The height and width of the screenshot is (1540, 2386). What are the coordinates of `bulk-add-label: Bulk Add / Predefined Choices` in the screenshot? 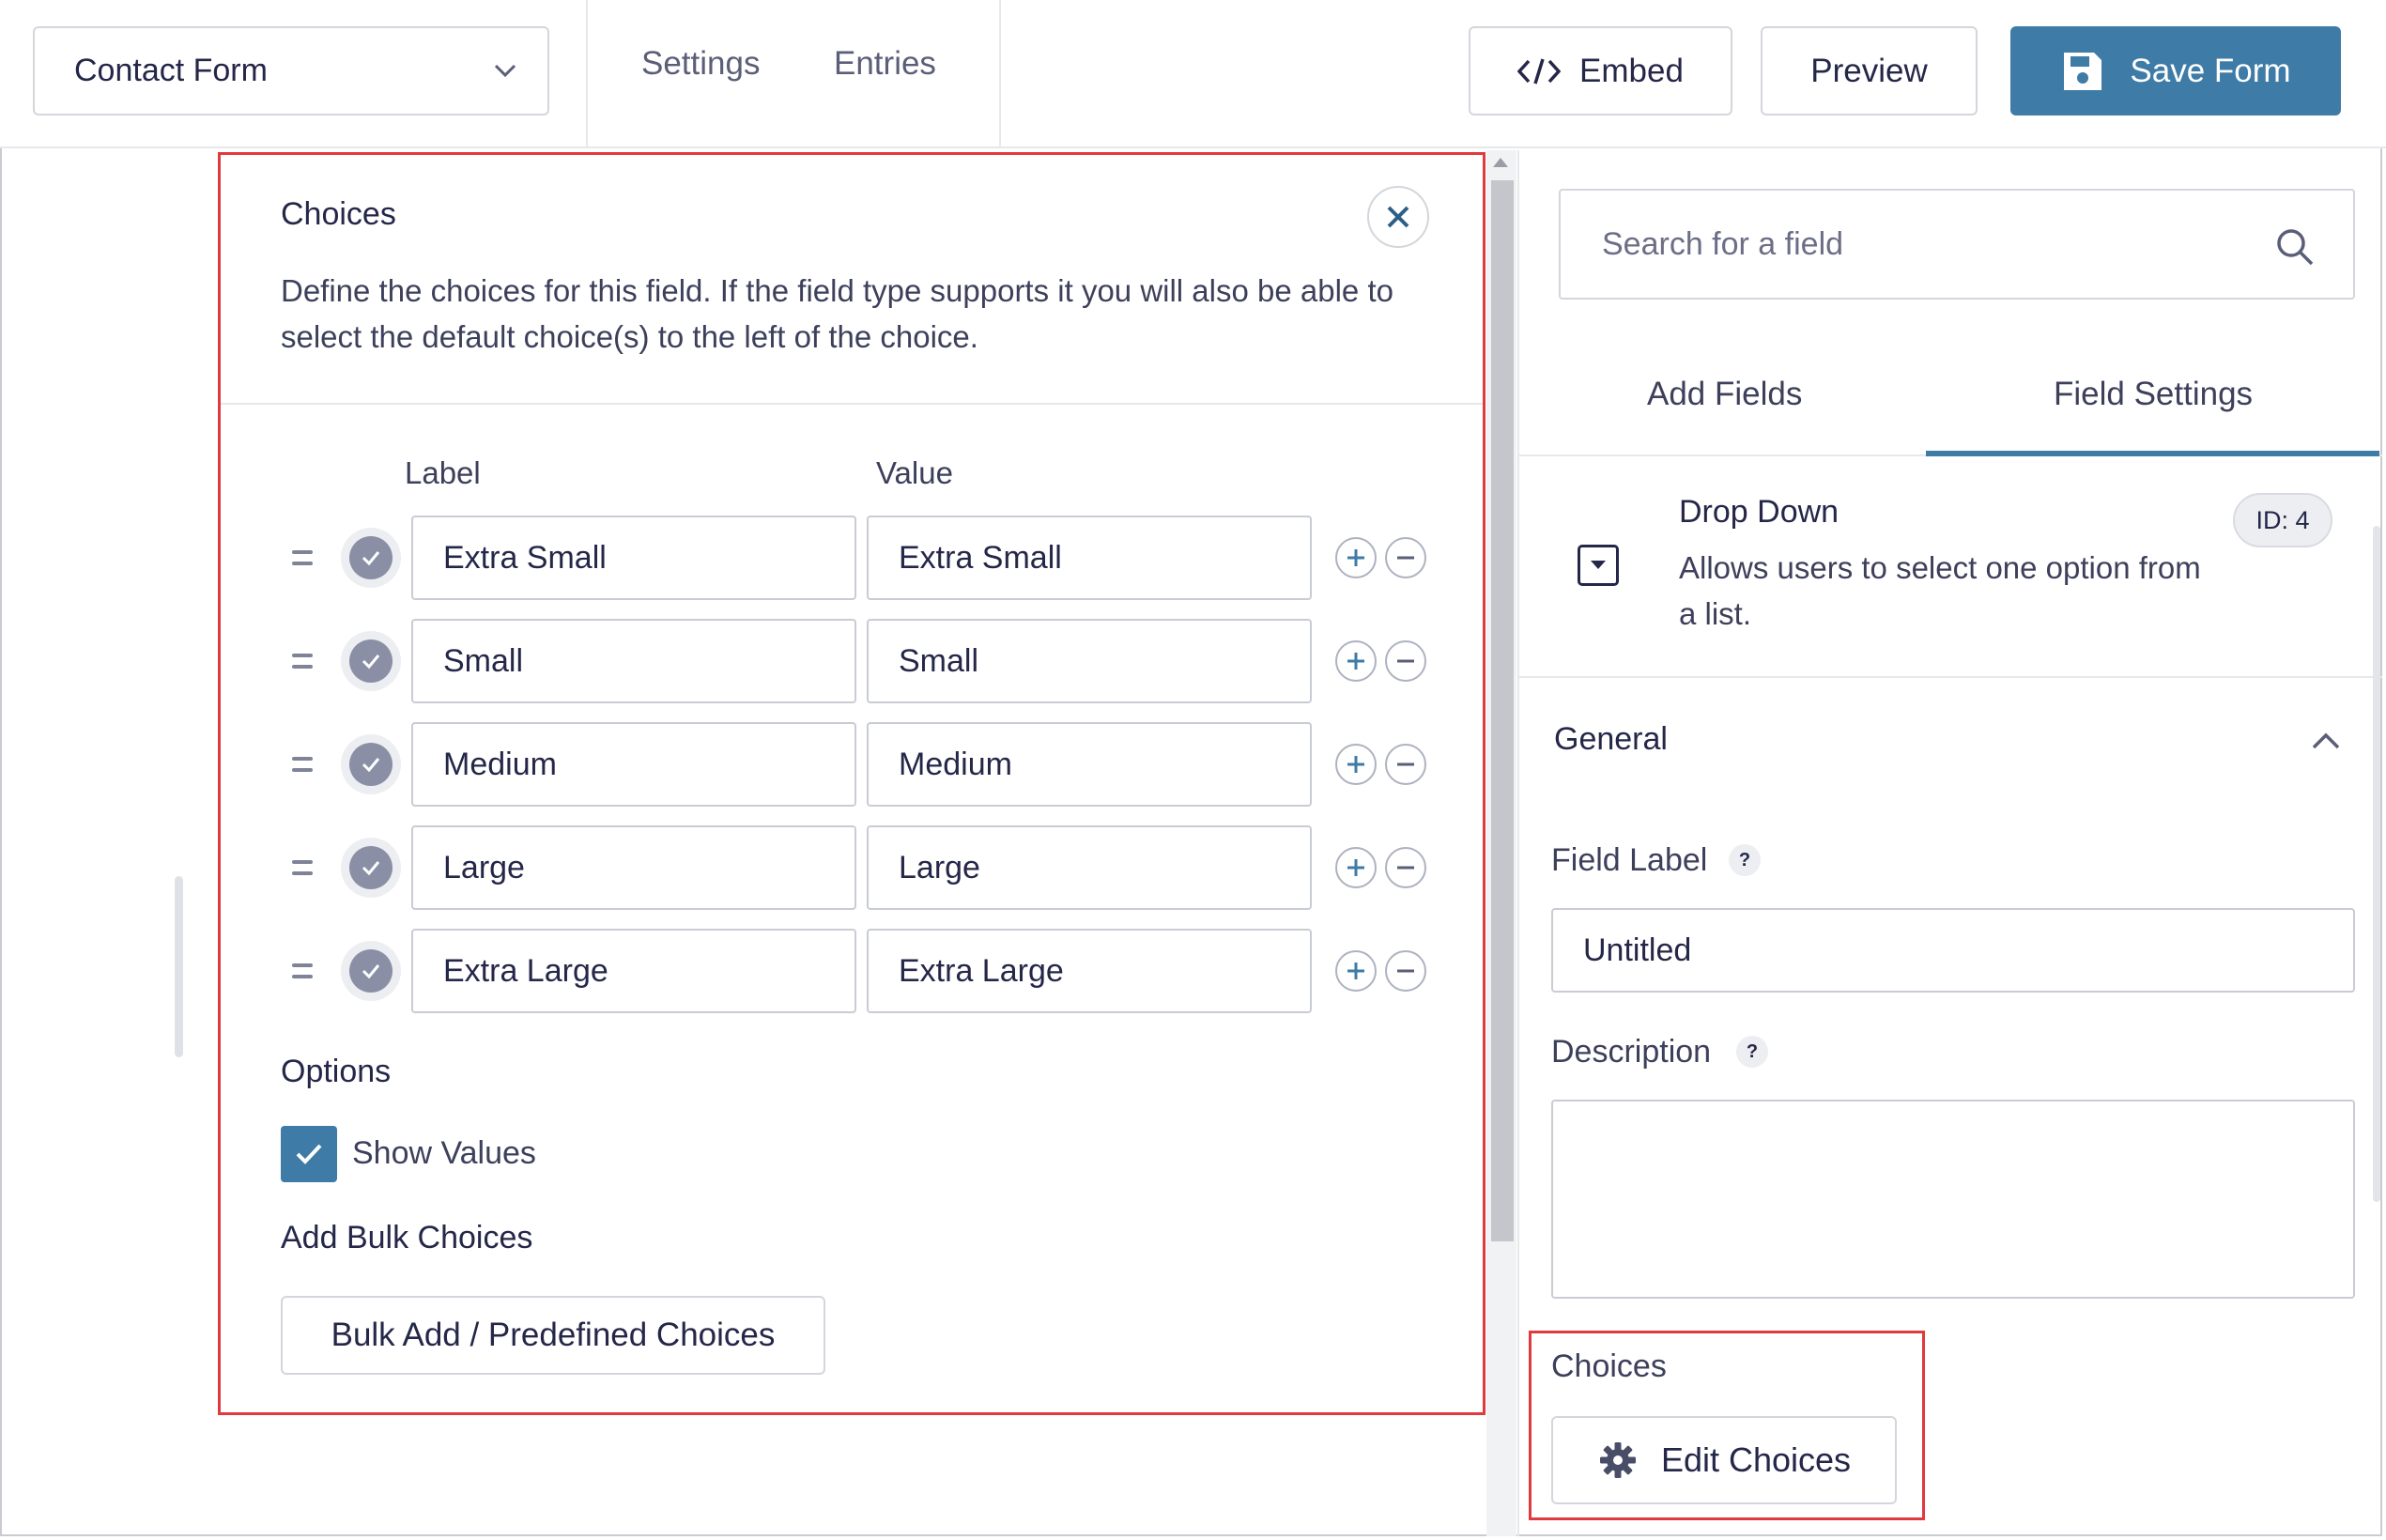 It's located at (553, 1335).